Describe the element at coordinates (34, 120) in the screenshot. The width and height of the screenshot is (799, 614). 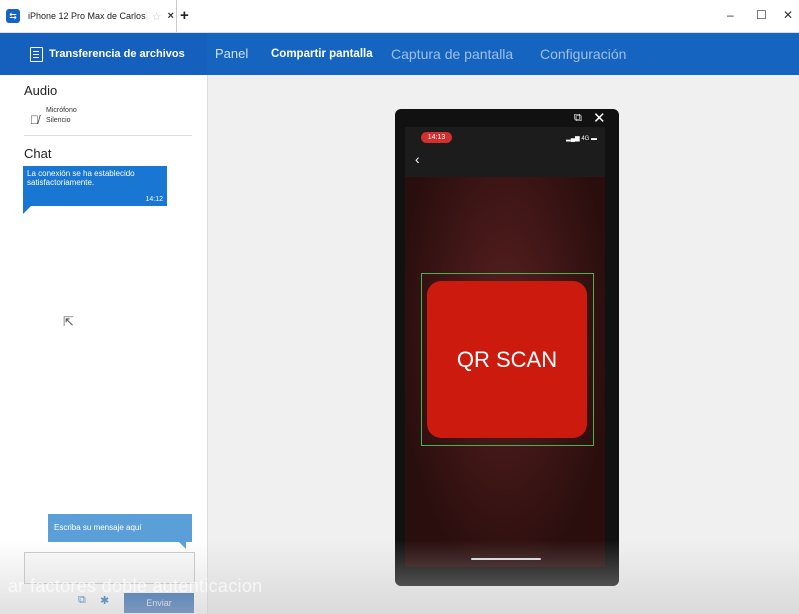
I see `microphone-muted-icon: 🎙̸` at that location.